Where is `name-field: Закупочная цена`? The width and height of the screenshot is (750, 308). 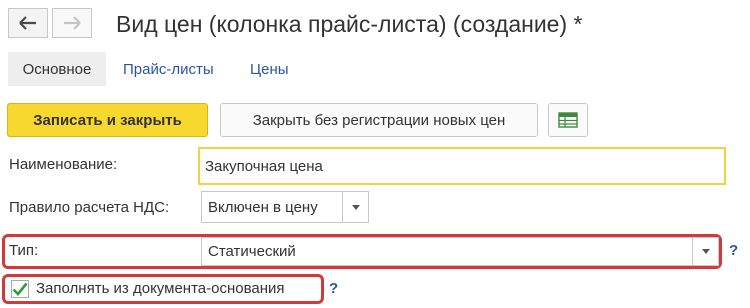 name-field: Закупочная цена is located at coordinates (462, 166).